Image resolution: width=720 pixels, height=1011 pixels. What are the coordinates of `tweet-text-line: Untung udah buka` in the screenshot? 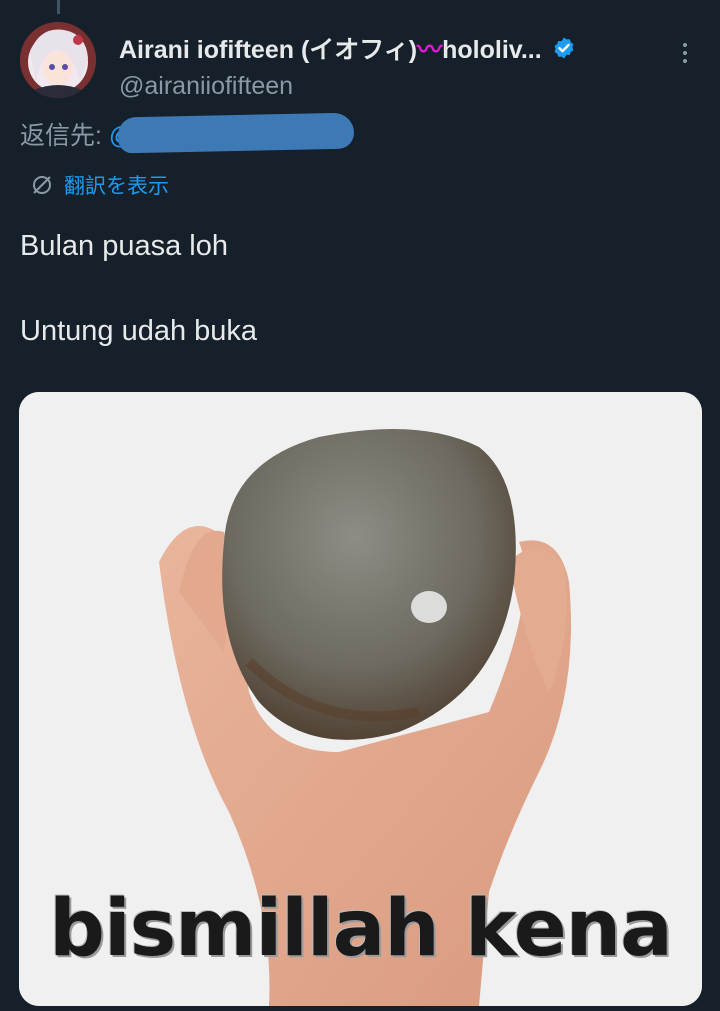 It's located at (139, 331).